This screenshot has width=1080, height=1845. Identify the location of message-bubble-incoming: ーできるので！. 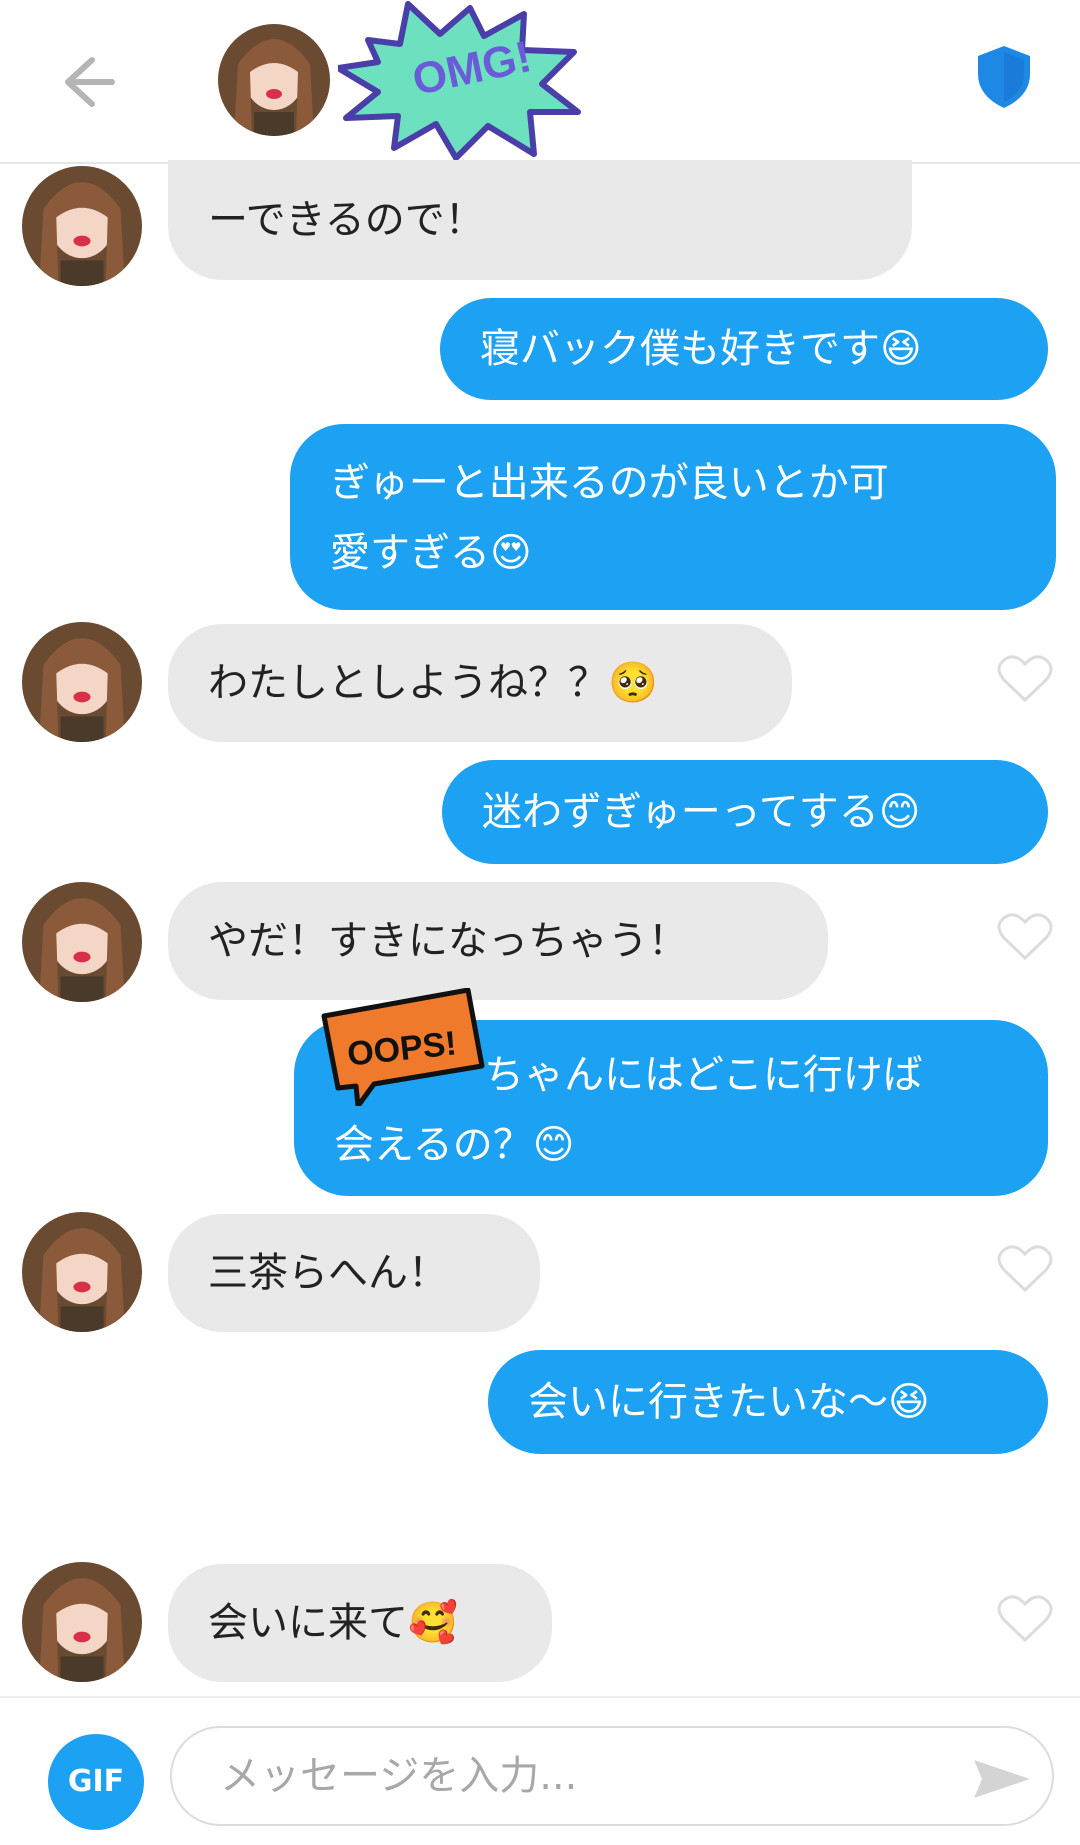
(540, 220).